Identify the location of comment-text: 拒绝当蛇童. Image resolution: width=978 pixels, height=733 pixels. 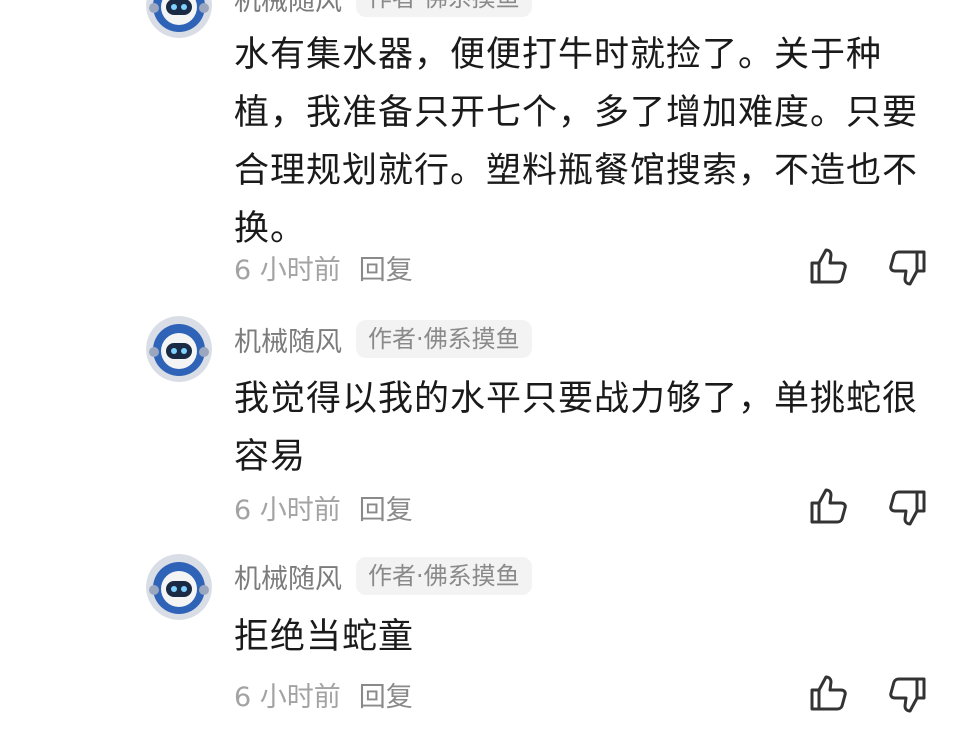
(324, 637).